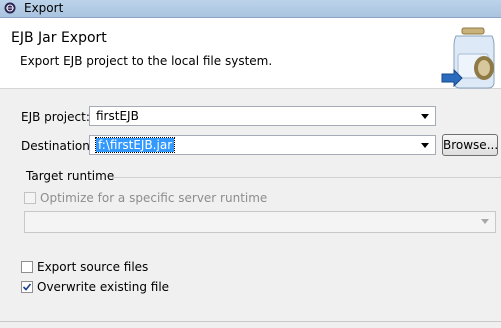 This screenshot has width=501, height=328. Describe the element at coordinates (30, 198) in the screenshot. I see `optimize-checkbox` at that location.